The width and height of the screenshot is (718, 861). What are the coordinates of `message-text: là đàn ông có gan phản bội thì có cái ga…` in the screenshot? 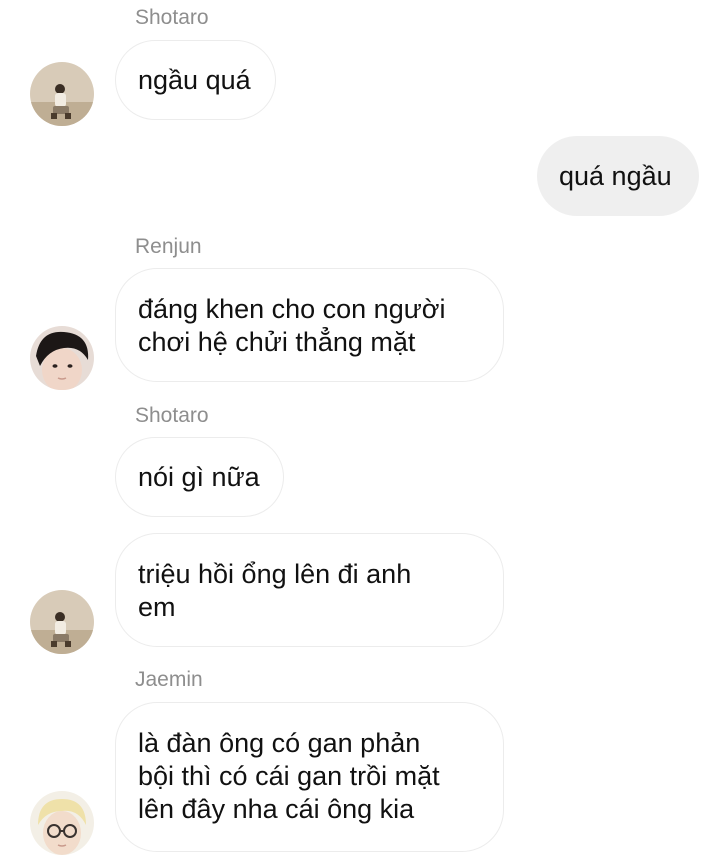 It's located at (289, 776).